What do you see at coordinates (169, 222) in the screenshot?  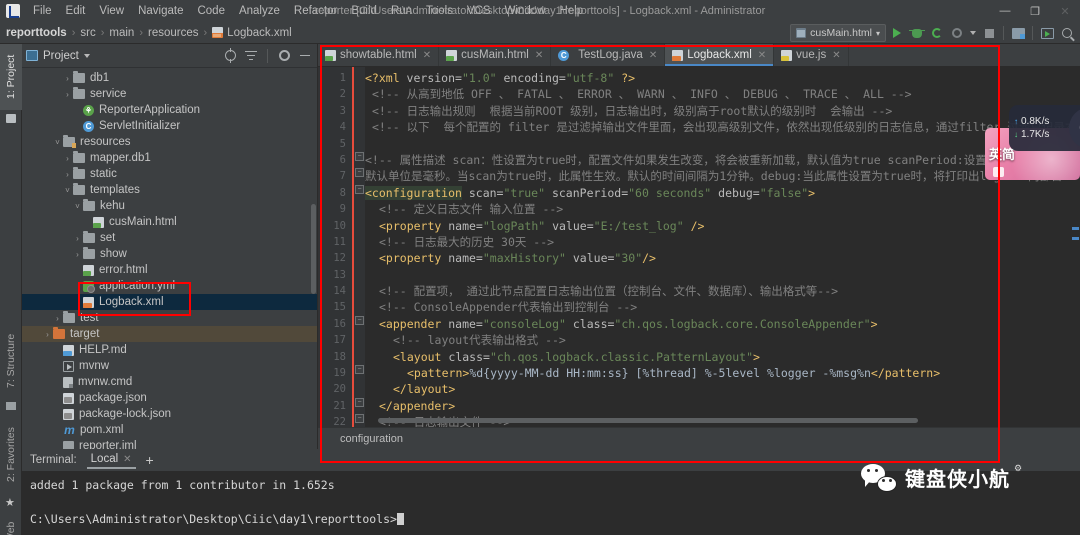 I see `tree-item: cusMain.html` at bounding box center [169, 222].